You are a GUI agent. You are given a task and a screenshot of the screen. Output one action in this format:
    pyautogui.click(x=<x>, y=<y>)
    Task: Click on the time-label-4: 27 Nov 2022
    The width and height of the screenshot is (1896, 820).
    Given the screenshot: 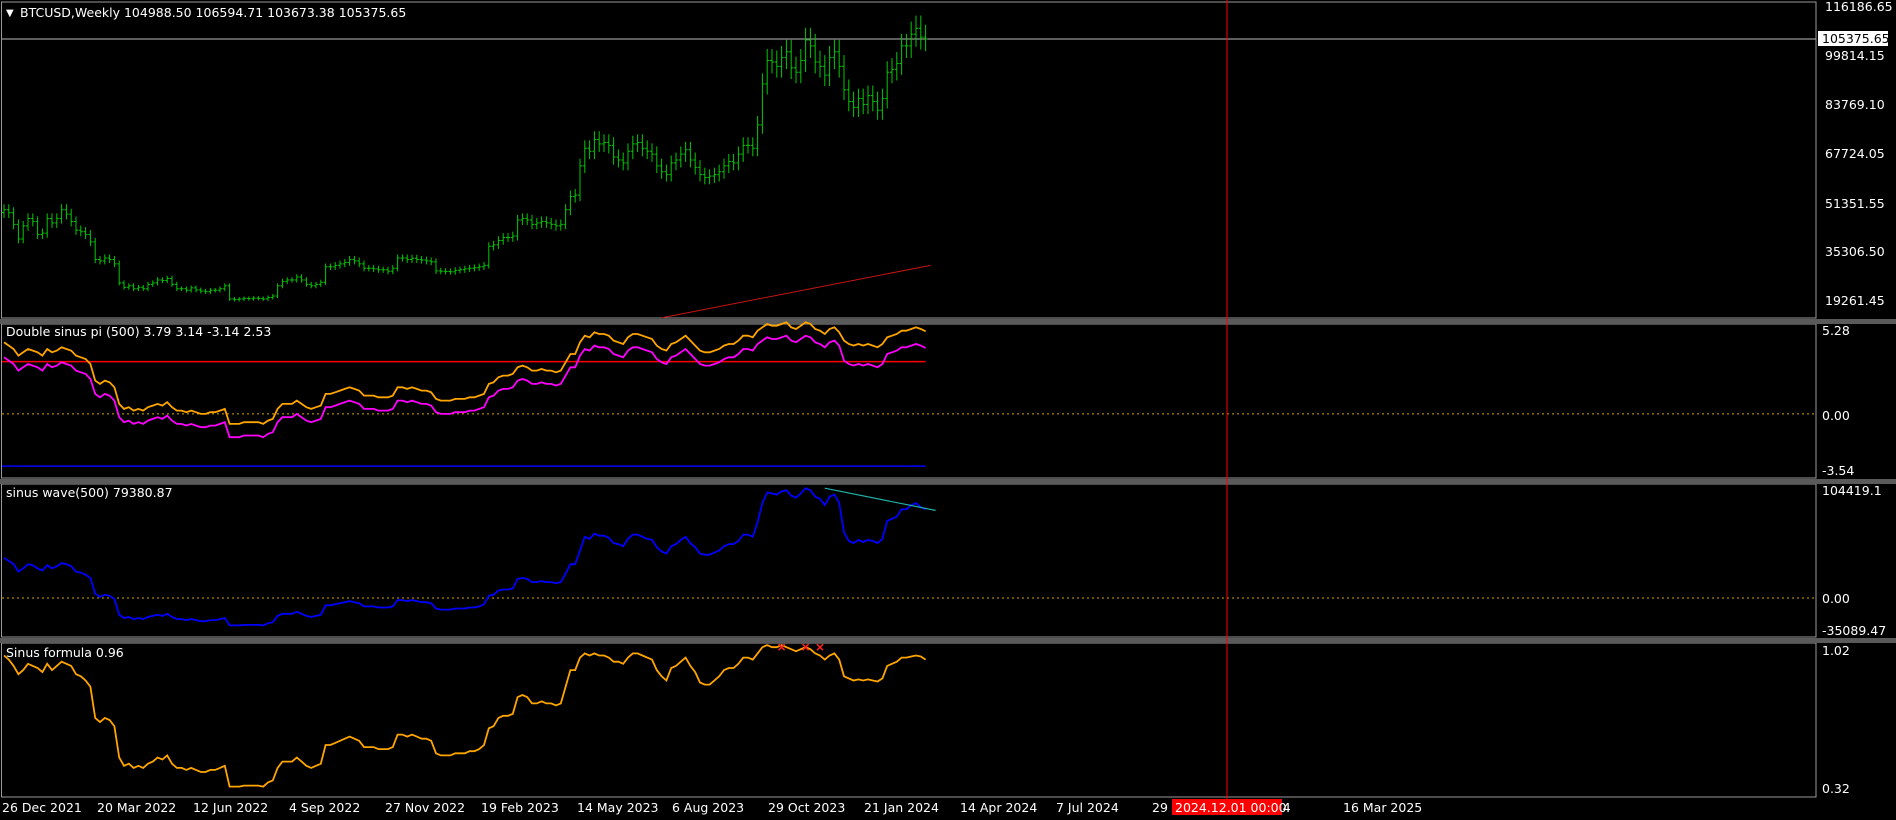 What is the action you would take?
    pyautogui.click(x=425, y=807)
    